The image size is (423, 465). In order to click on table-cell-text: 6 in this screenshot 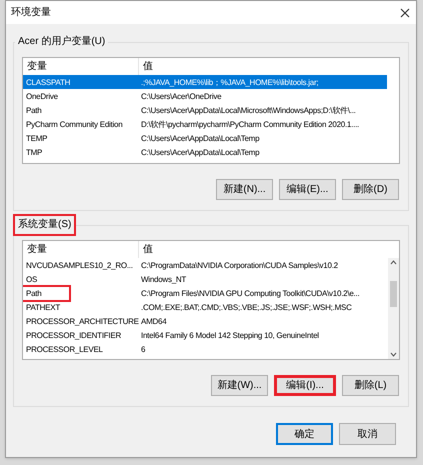, I will do `click(143, 350)`.